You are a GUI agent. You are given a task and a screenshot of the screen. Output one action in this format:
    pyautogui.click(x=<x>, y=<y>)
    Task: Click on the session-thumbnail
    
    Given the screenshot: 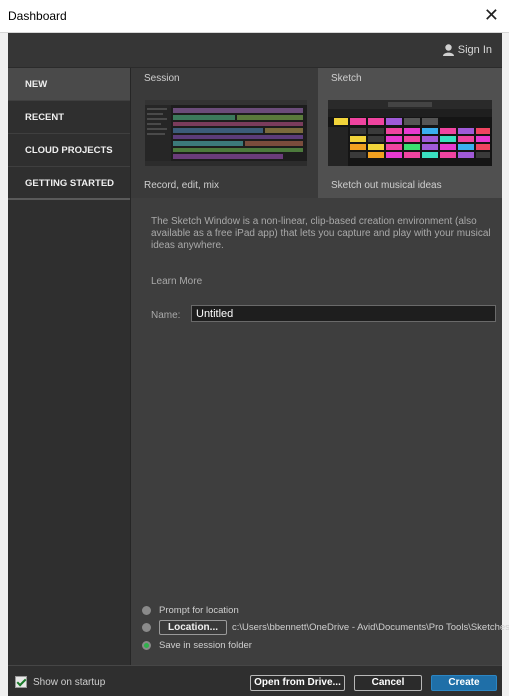 What is the action you would take?
    pyautogui.click(x=226, y=133)
    